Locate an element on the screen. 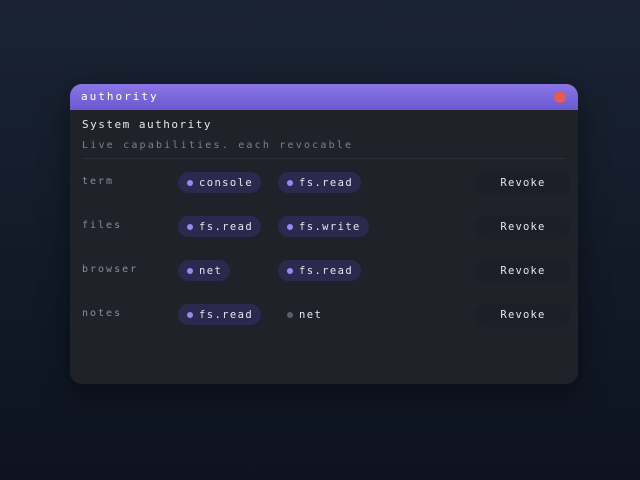 The image size is (640, 480). capability-row-files: files fs.read fs.write Revoke is located at coordinates (326, 227).